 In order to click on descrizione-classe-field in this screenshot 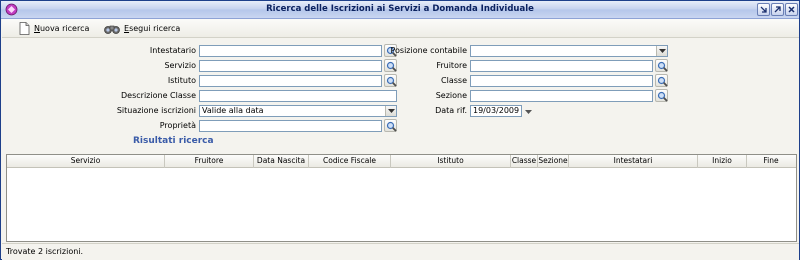, I will do `click(298, 96)`.